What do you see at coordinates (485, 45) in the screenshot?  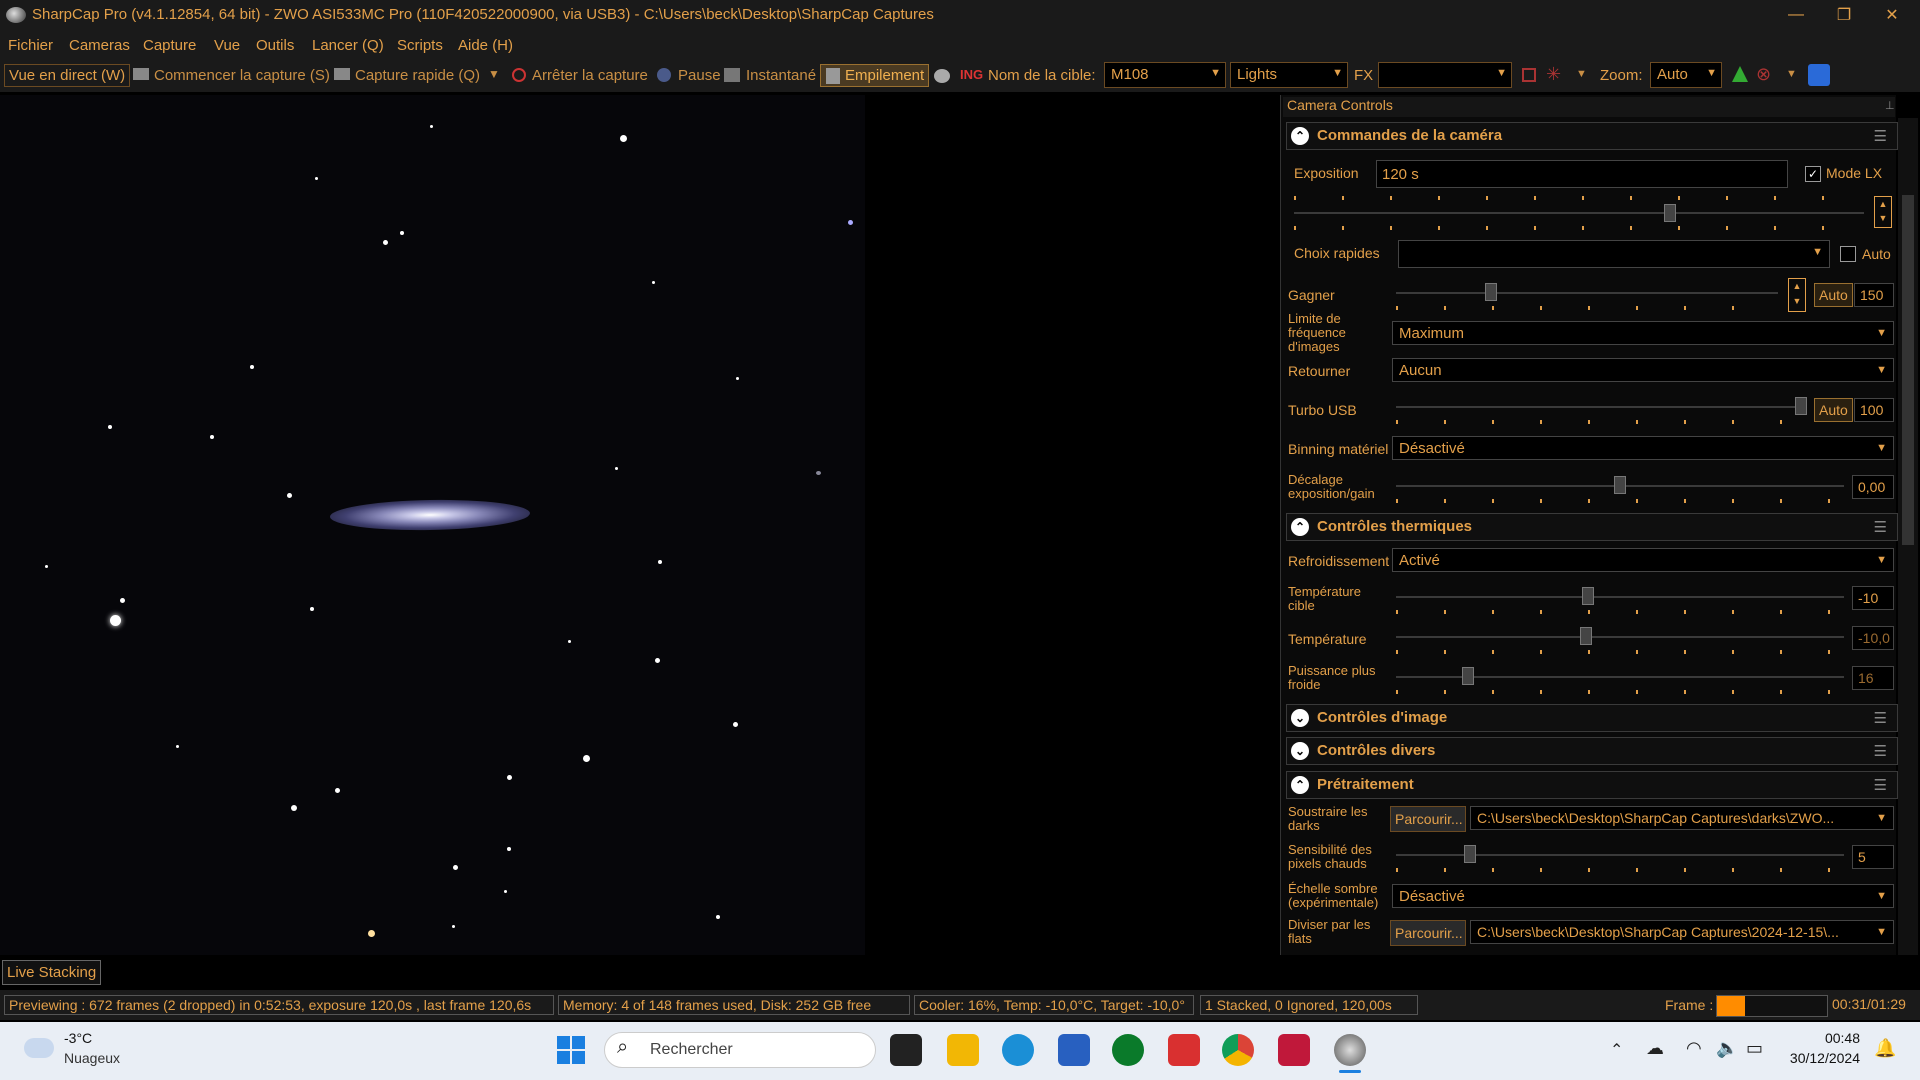 I see `menu-aide: Aide (H)` at bounding box center [485, 45].